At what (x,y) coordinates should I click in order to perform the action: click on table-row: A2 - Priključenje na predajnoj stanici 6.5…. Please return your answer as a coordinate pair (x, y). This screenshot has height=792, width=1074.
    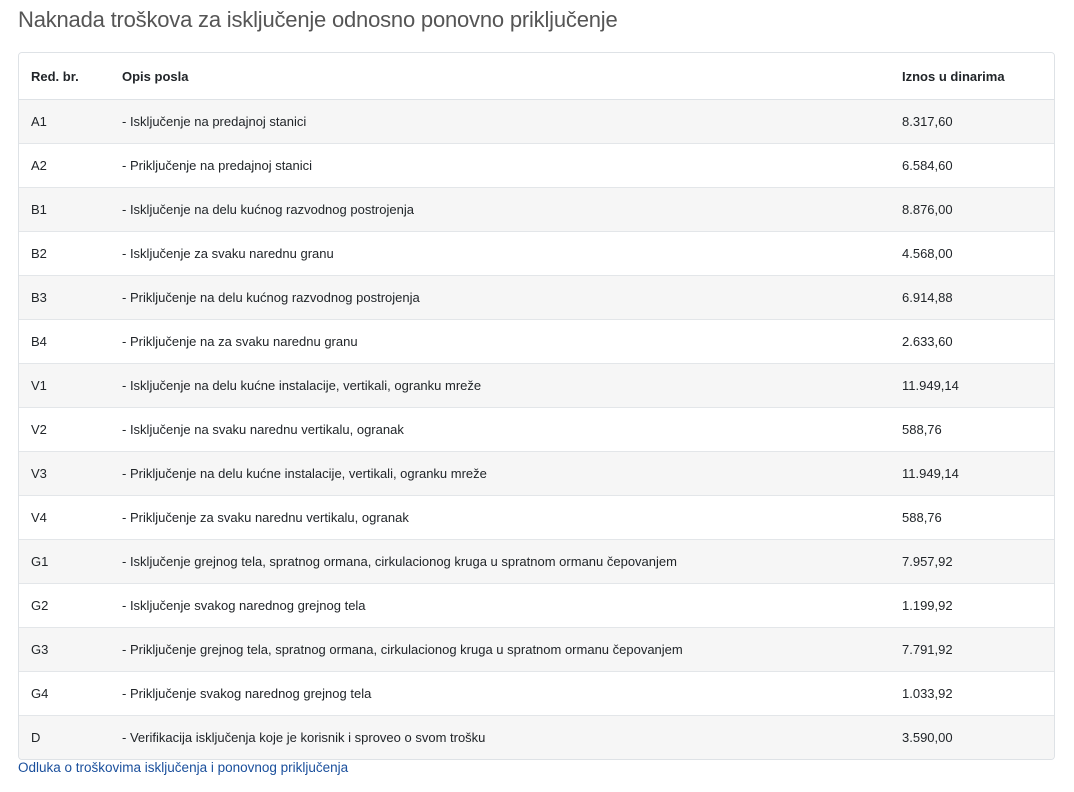
    Looking at the image, I should click on (536, 165).